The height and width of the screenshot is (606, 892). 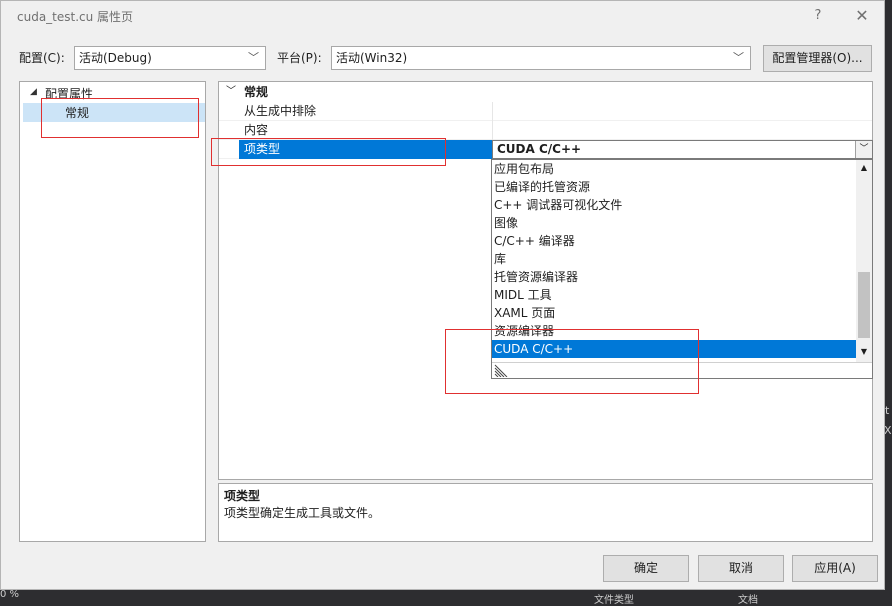 What do you see at coordinates (539, 149) in the screenshot?
I see `item-type-value: CUDA C/C++` at bounding box center [539, 149].